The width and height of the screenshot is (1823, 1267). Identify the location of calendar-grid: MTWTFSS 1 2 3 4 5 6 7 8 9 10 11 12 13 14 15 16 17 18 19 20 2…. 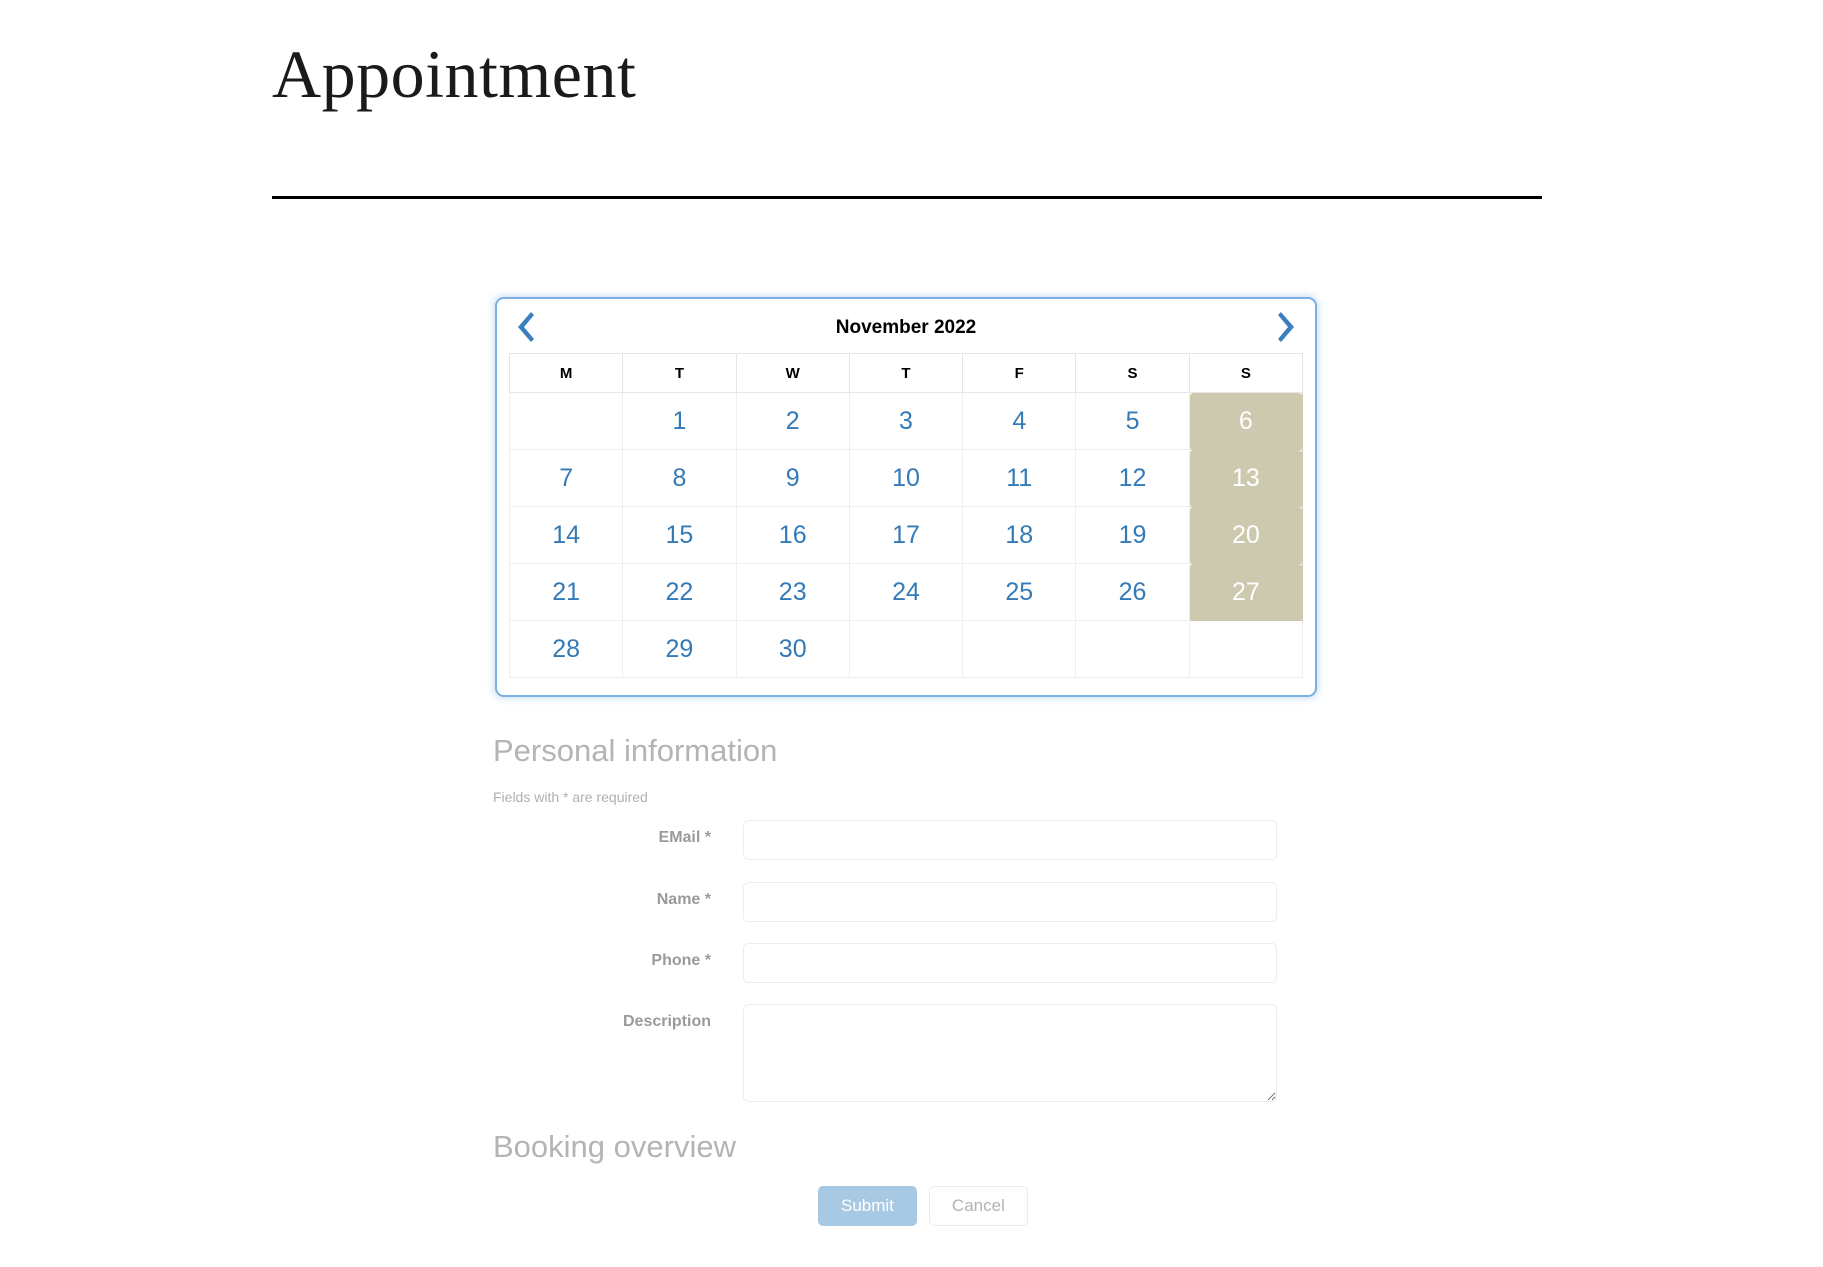
(906, 515).